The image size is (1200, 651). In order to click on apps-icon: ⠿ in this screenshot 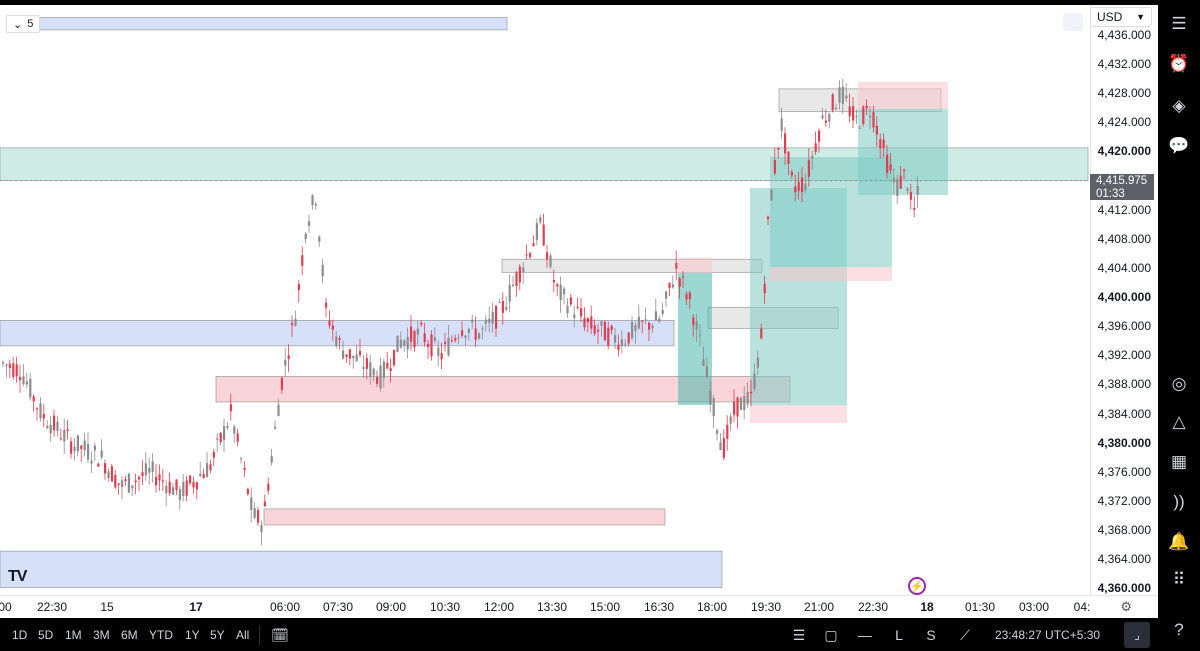, I will do `click(1179, 580)`.